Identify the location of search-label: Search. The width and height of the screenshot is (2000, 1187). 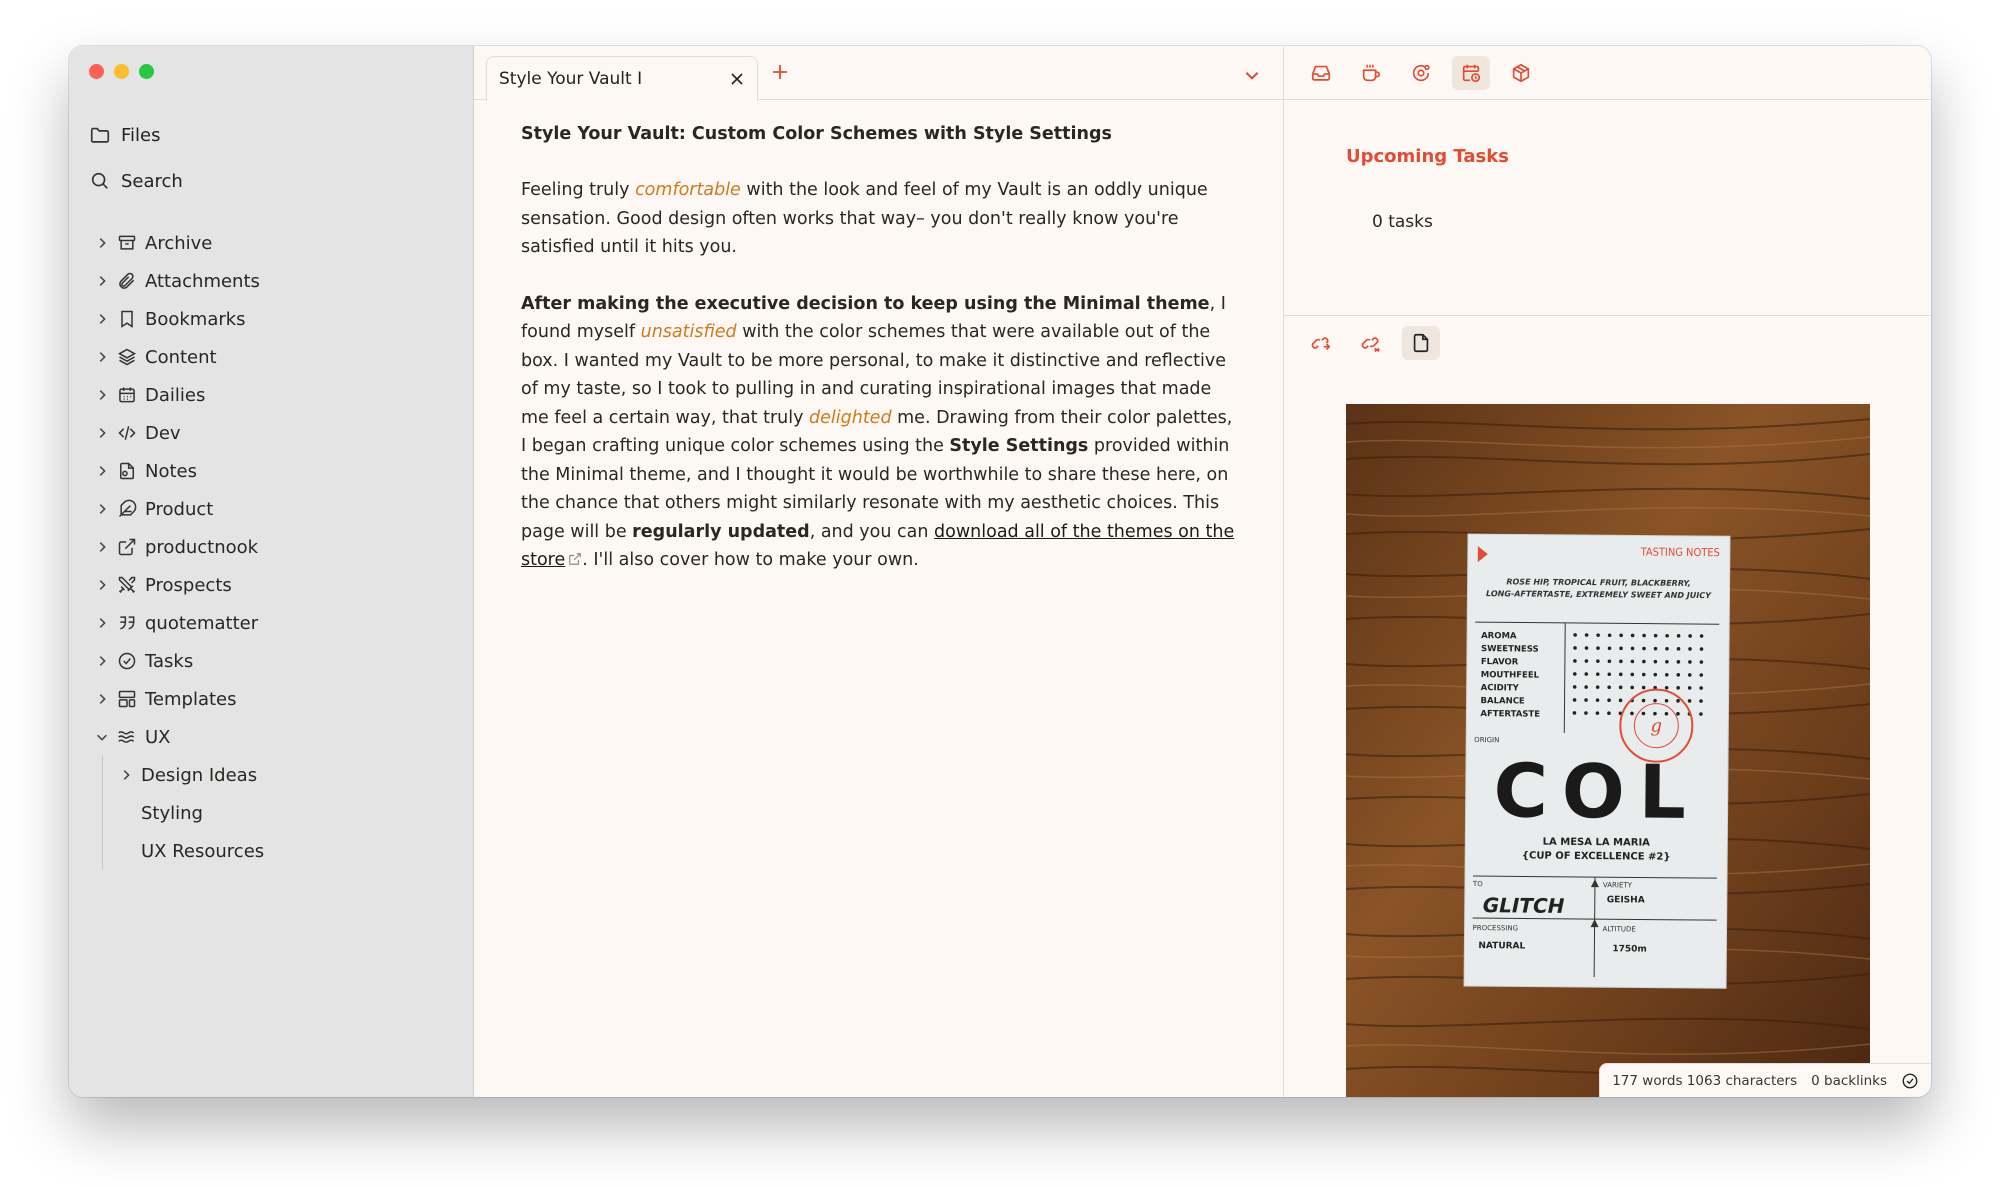
(152, 181).